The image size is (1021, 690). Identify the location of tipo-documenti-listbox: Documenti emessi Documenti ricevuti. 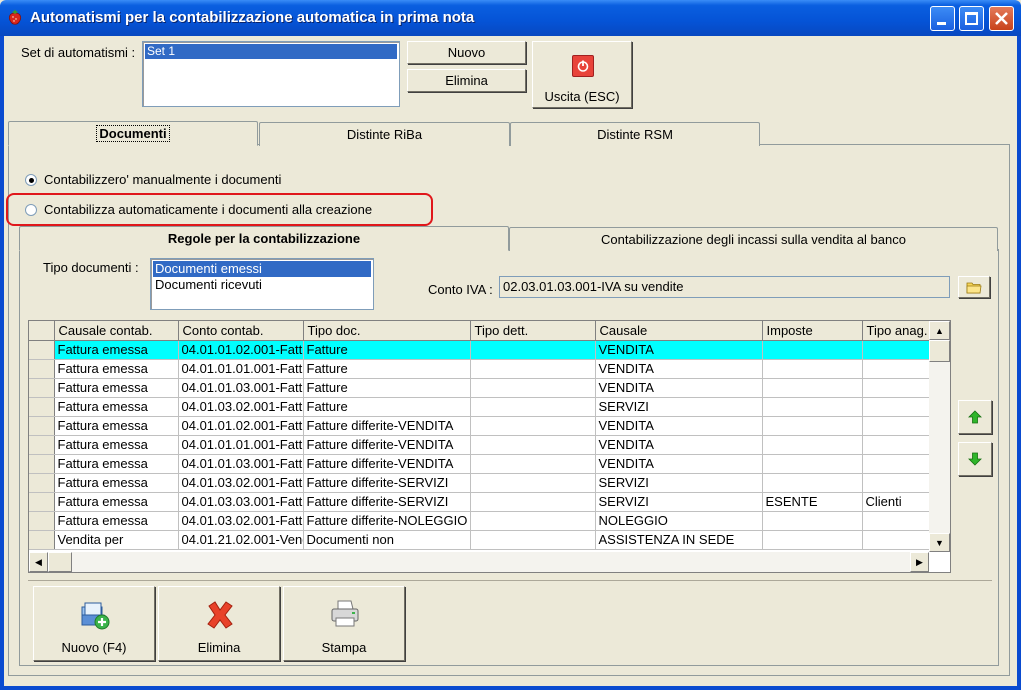
(262, 284).